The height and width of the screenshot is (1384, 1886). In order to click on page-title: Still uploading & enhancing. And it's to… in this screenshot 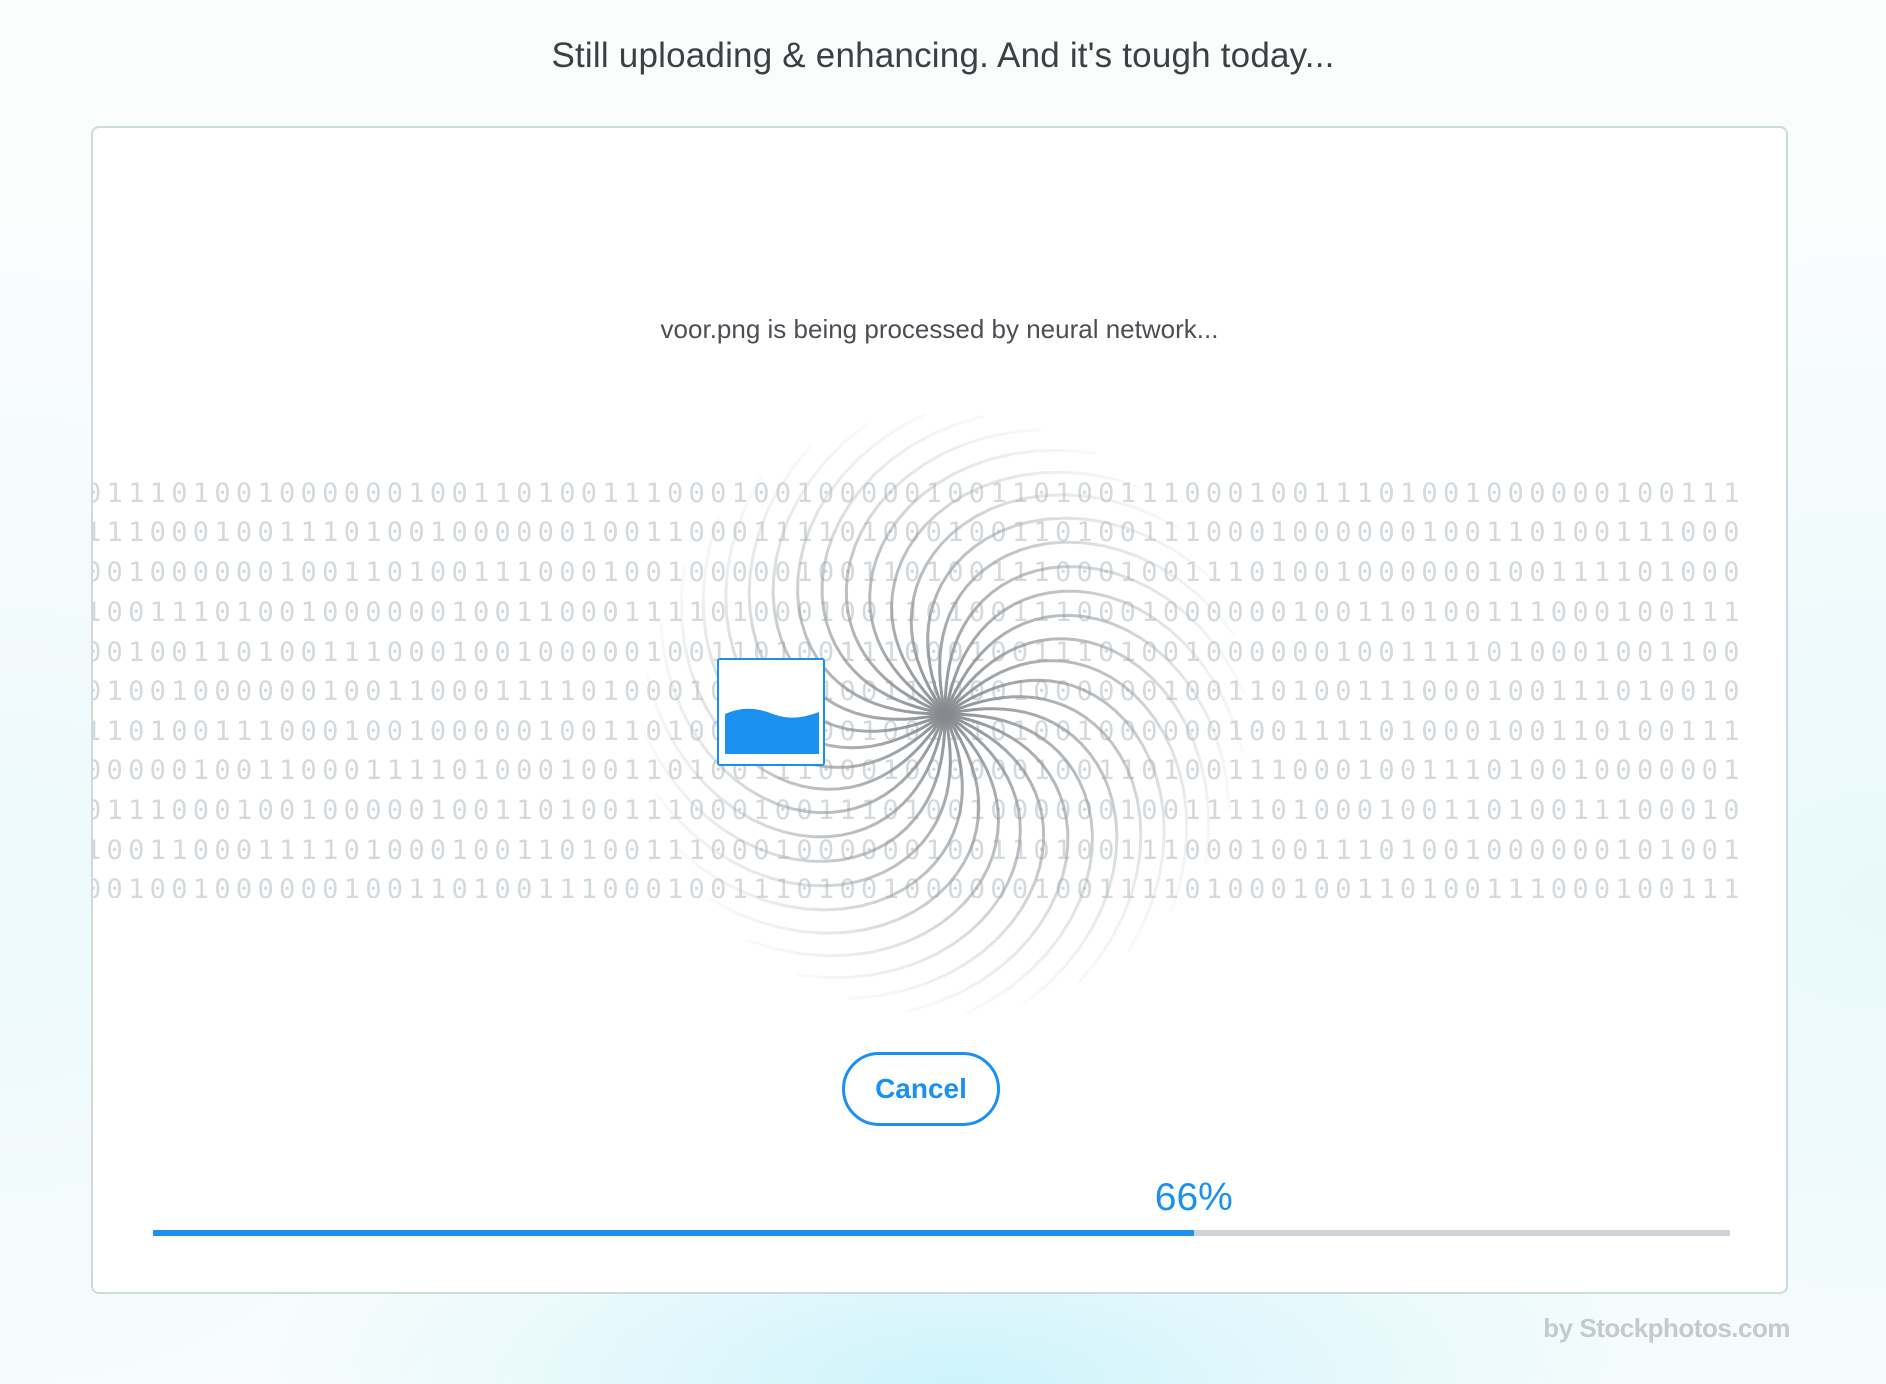, I will do `click(943, 55)`.